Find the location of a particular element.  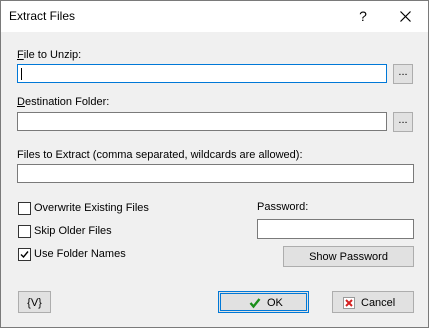

dialog-title: Extract Files is located at coordinates (42, 16).